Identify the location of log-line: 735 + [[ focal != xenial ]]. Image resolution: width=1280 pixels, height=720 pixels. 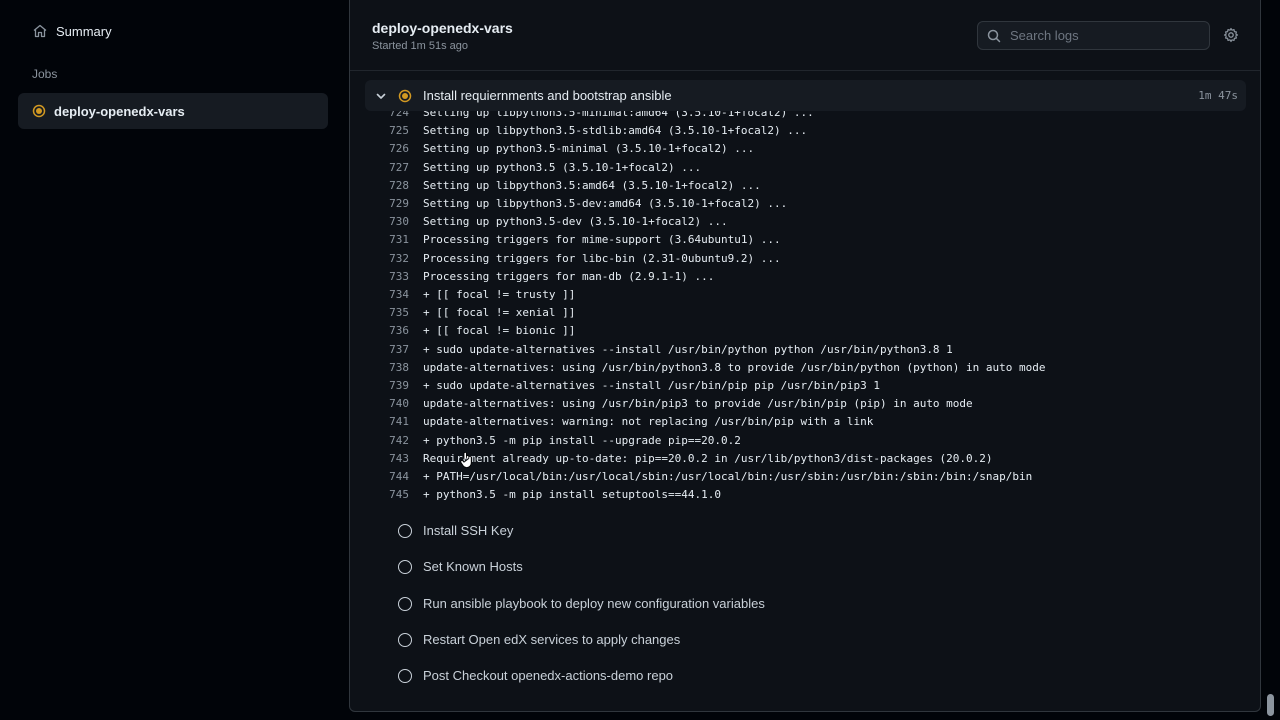
(805, 313).